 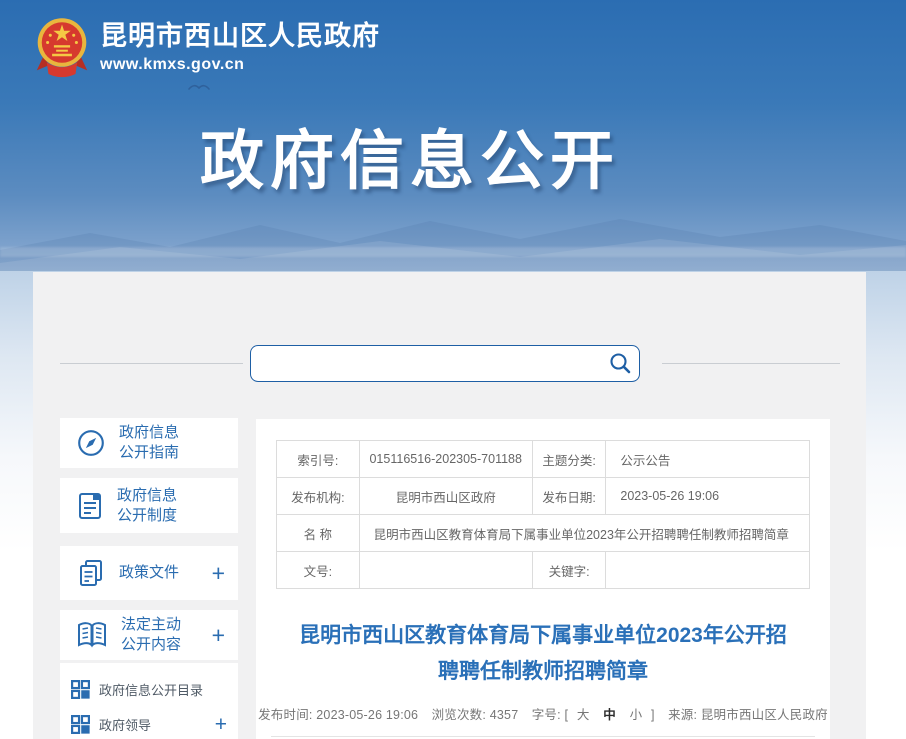 I want to click on open-book-icon, so click(x=92, y=635).